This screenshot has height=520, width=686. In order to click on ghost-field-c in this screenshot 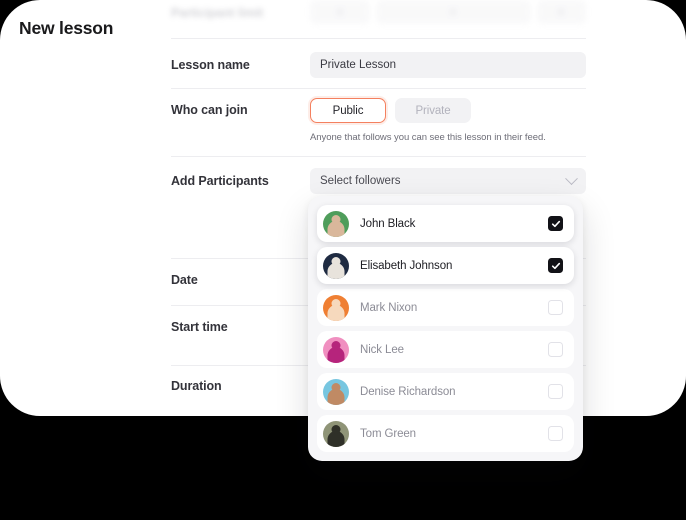, I will do `click(561, 12)`.